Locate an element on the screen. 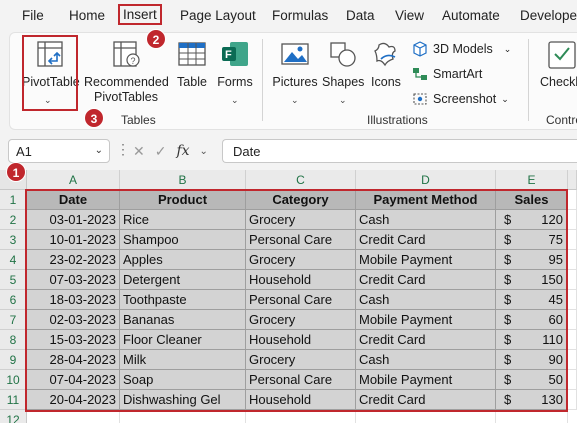 This screenshot has width=577, height=423. sales-cell: $45 is located at coordinates (532, 300).